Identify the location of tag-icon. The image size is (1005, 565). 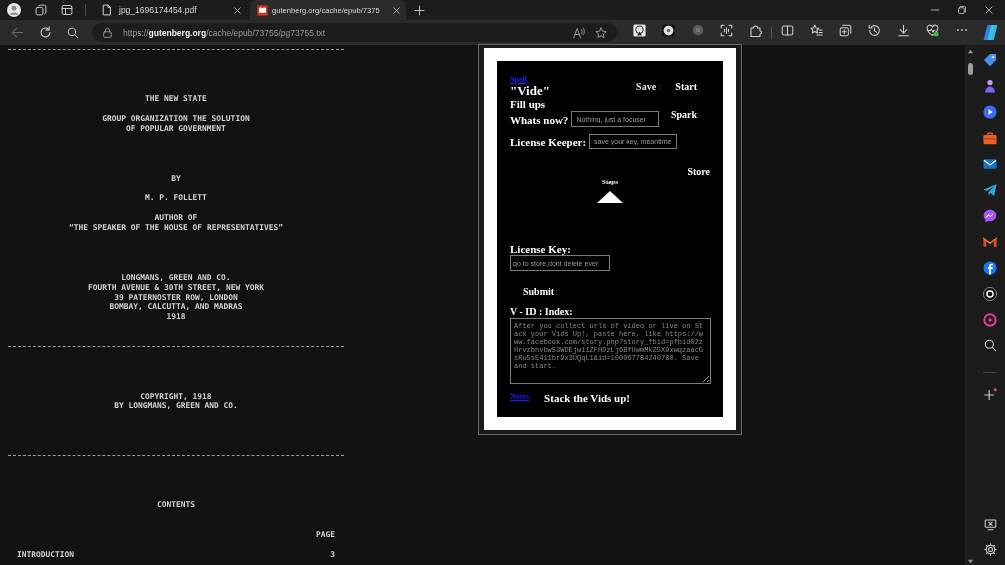
(990, 60).